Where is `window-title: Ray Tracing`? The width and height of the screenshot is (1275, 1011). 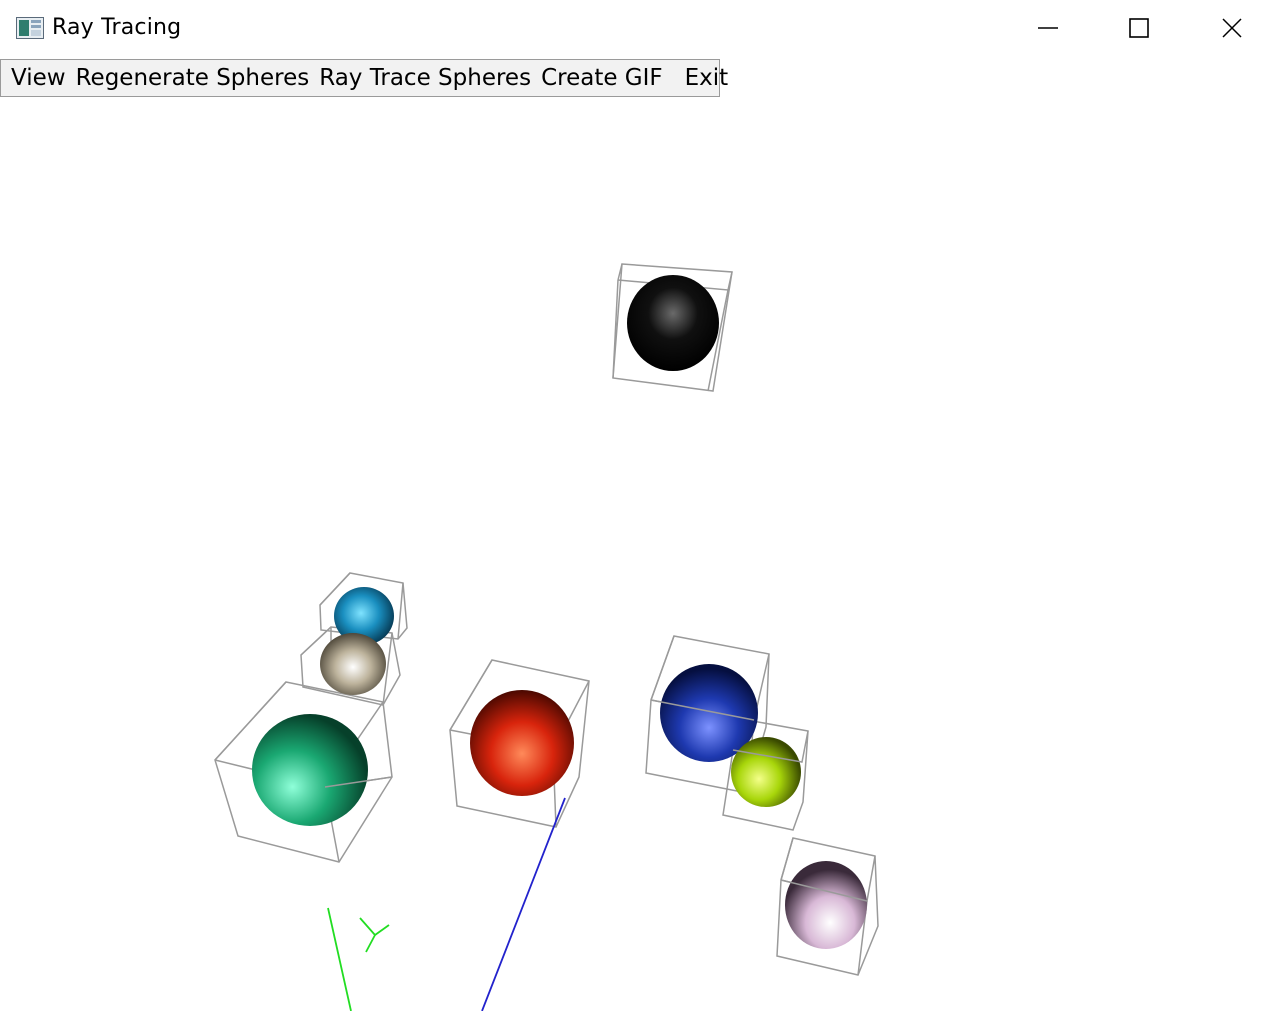
window-title: Ray Tracing is located at coordinates (117, 27).